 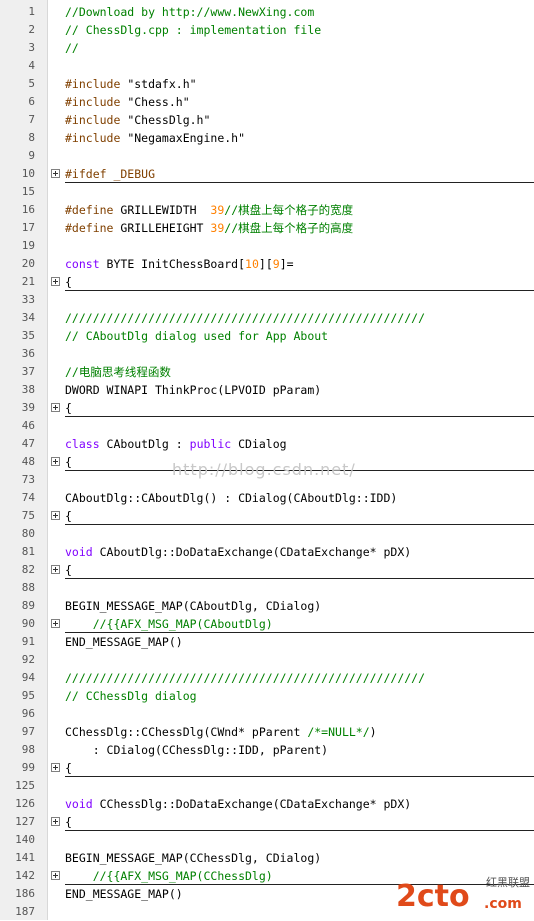 I want to click on code-line: 7 #include "ChessDlg.h", so click(x=267, y=120).